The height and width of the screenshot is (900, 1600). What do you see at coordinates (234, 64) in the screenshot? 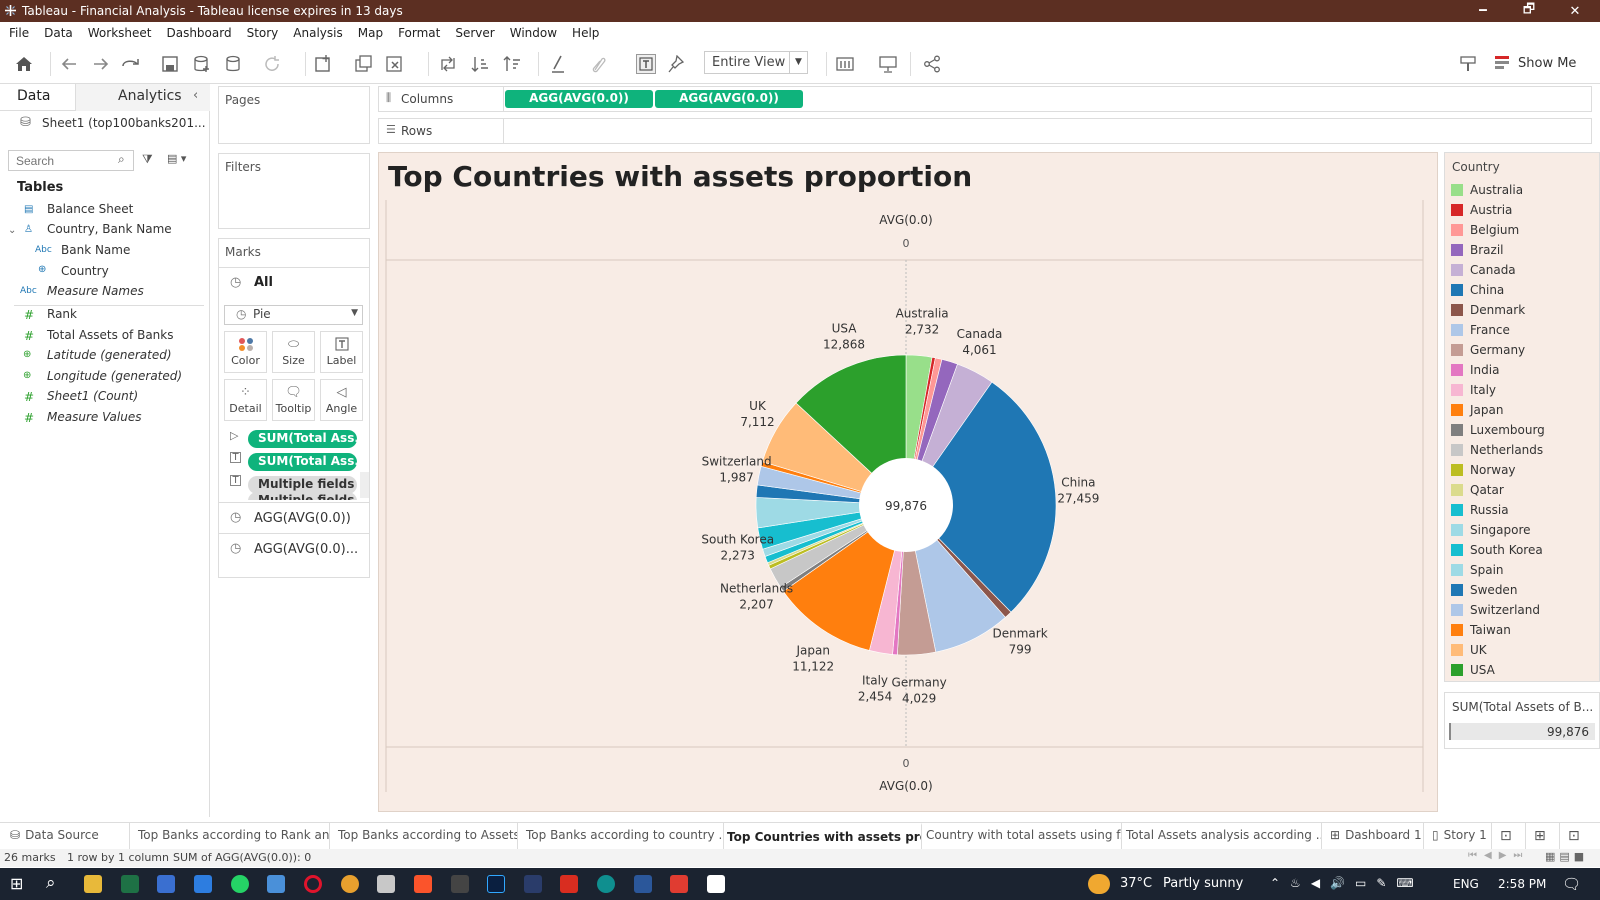
I see `pause-updates-icon` at bounding box center [234, 64].